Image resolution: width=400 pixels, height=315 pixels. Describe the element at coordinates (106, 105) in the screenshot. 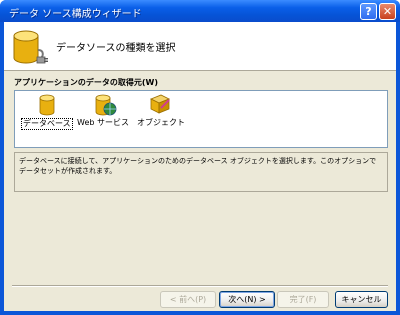

I see `web-service-icon` at that location.